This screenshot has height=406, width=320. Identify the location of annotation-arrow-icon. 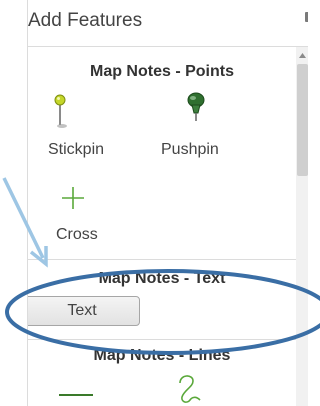
(25, 222).